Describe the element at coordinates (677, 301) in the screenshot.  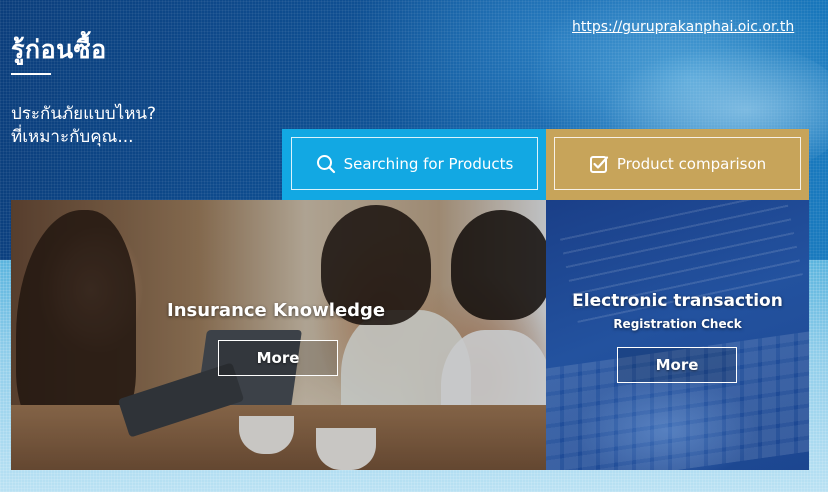
I see `electronic-transaction-title: Electronic transaction` at that location.